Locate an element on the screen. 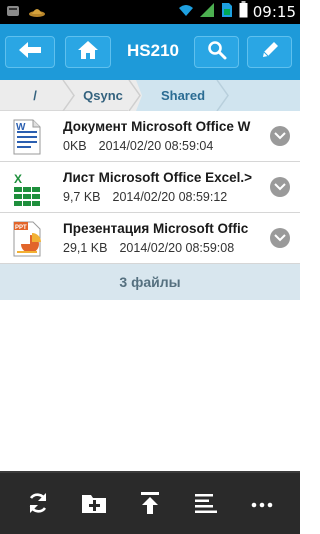  back-icon is located at coordinates (30, 52).